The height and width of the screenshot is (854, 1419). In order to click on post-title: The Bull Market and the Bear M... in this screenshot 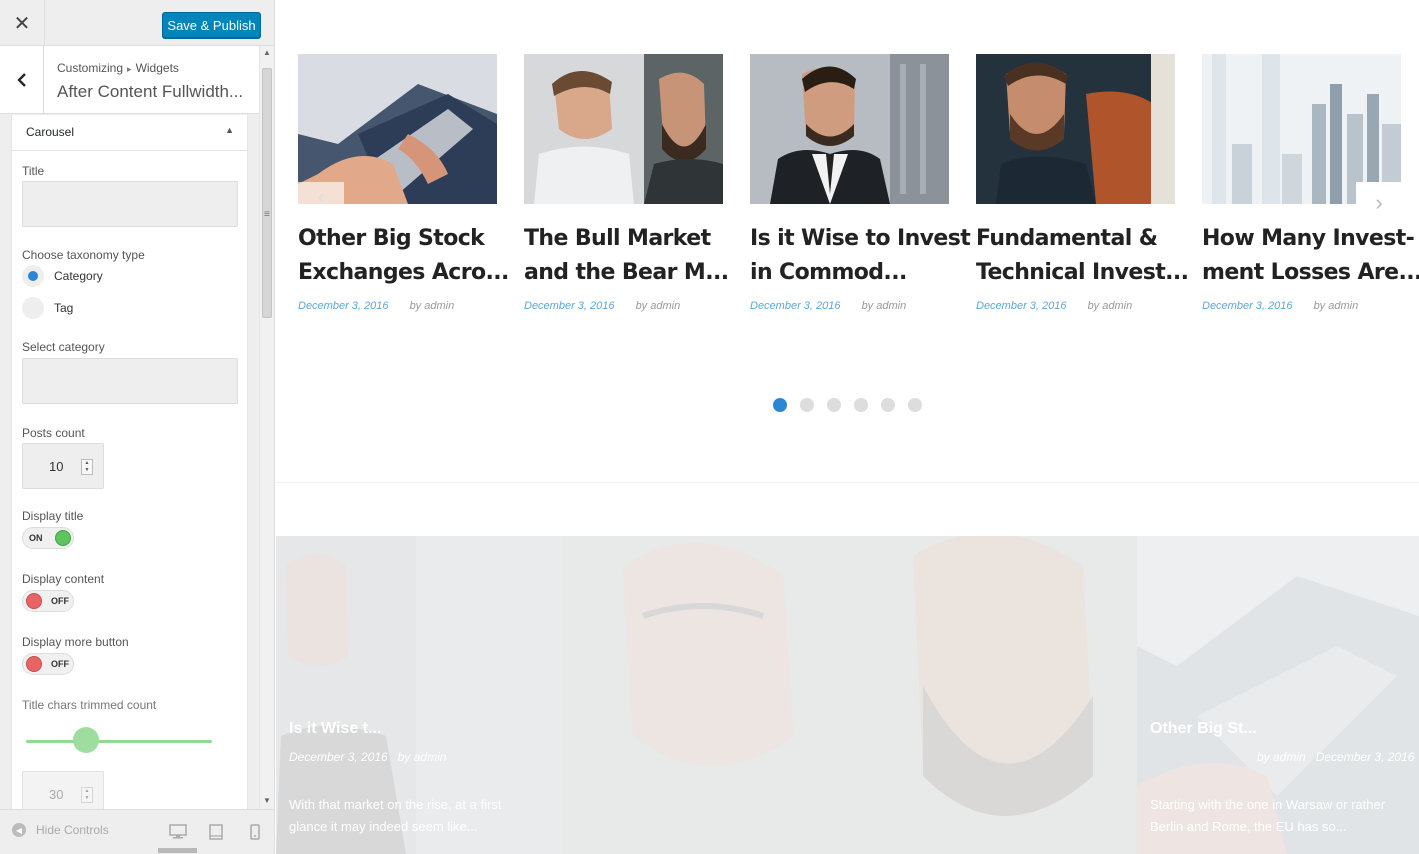, I will do `click(626, 256)`.